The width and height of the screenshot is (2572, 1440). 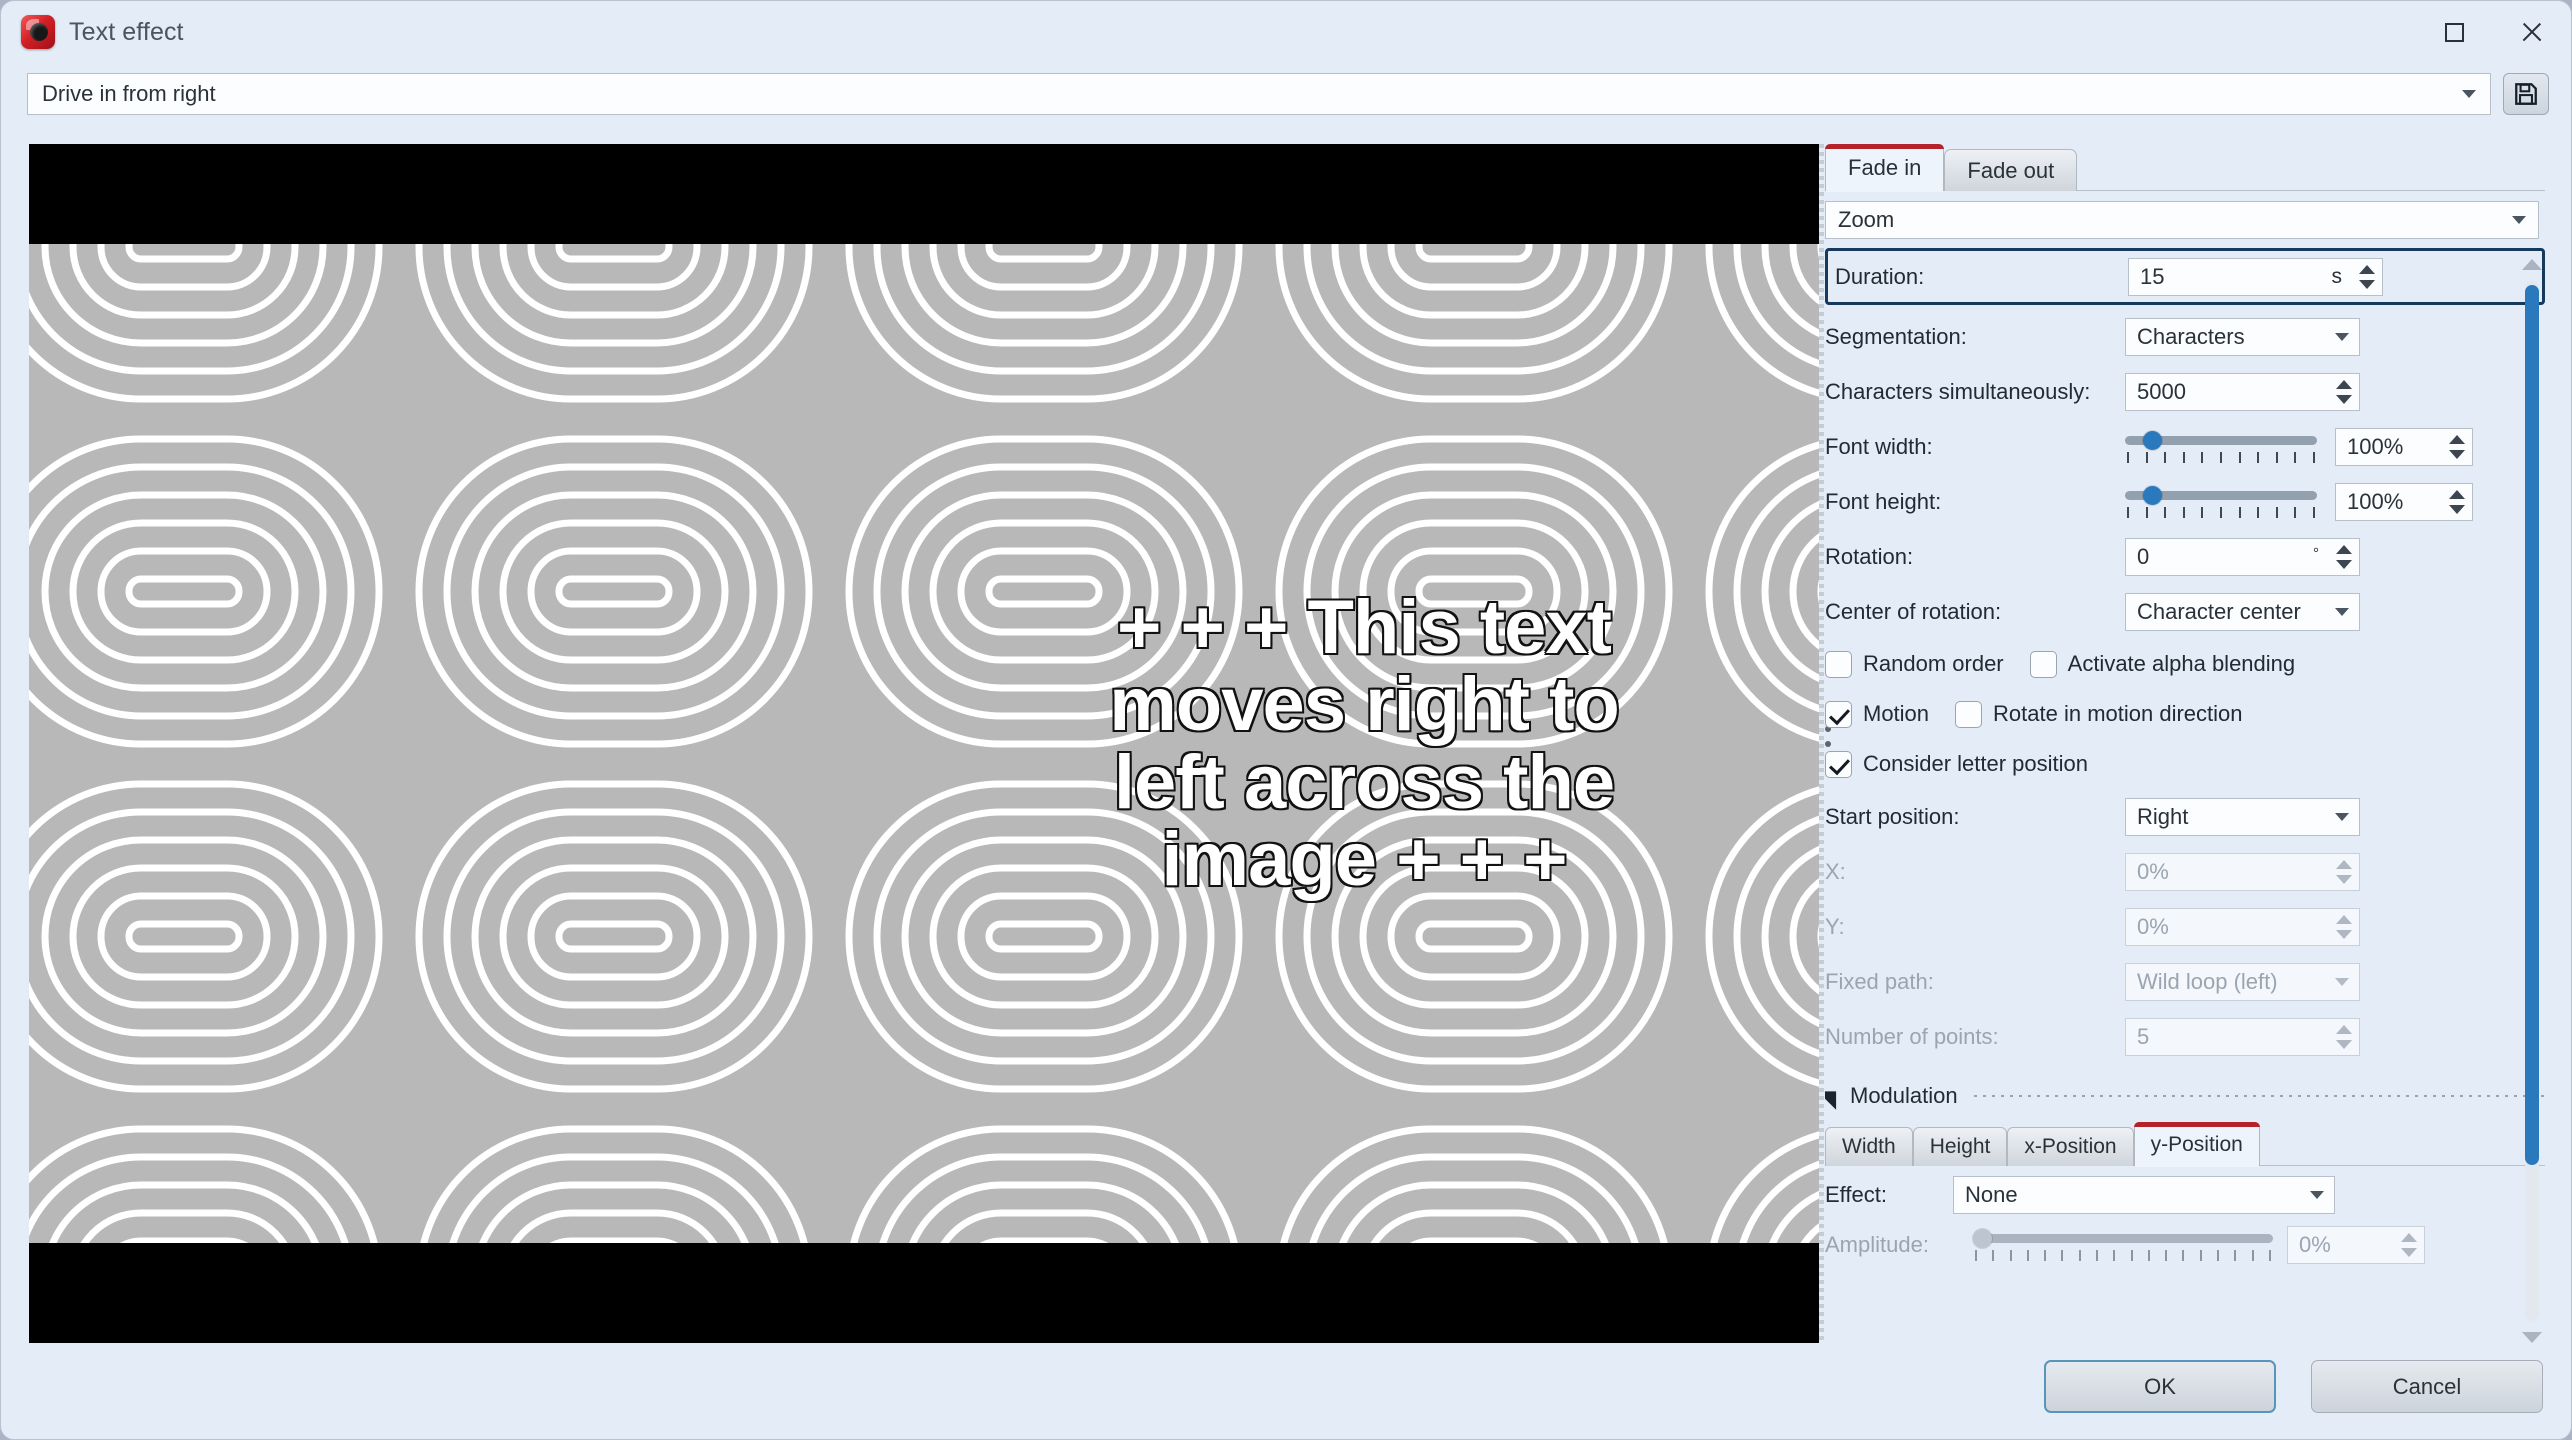 I want to click on maximize-button, so click(x=2454, y=32).